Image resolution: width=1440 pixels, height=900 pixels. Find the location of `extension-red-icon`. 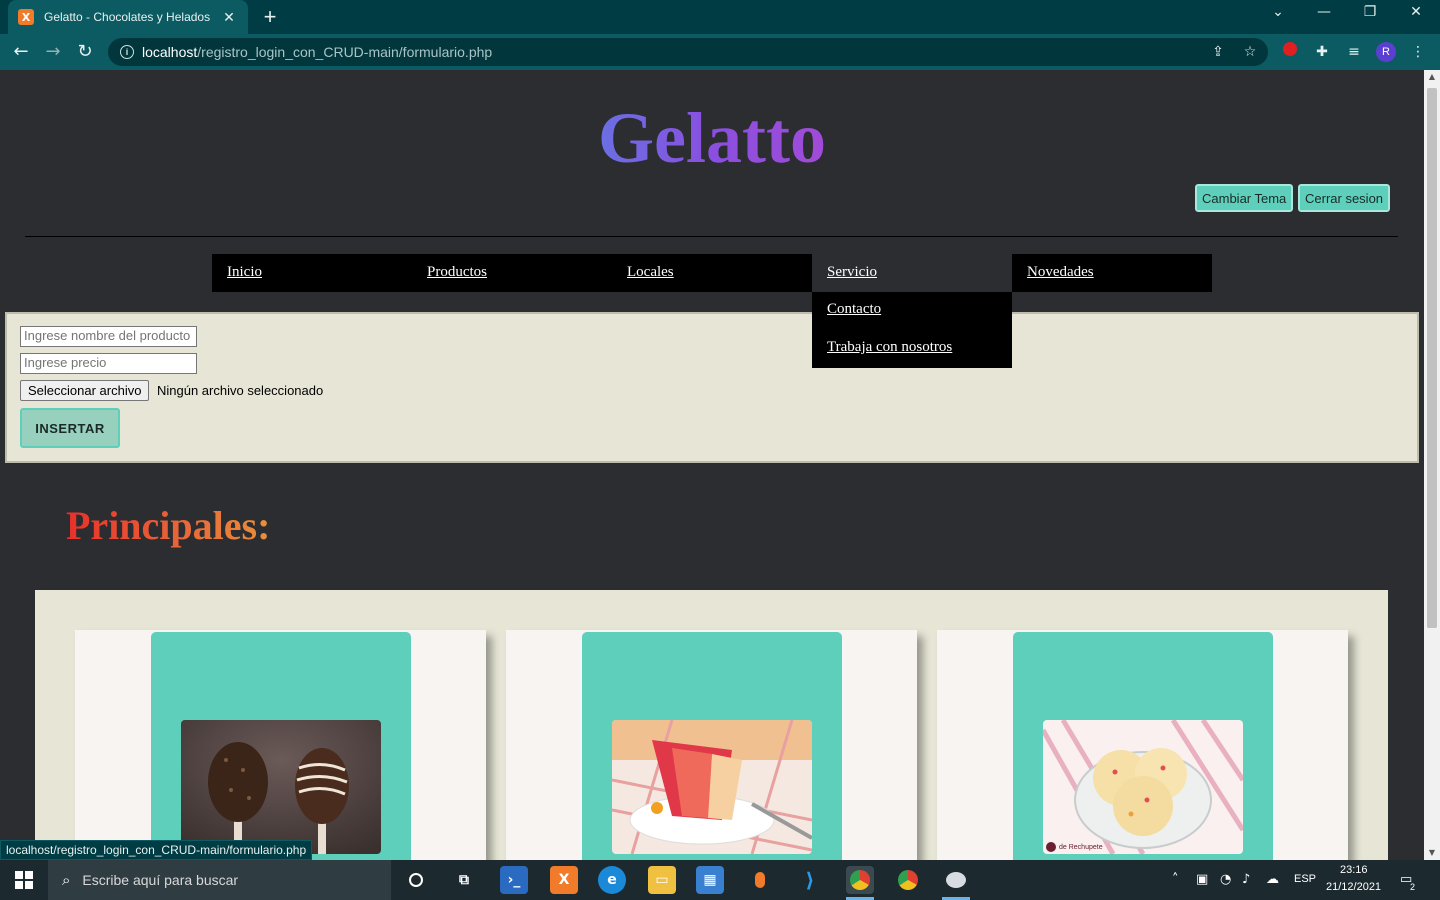

extension-red-icon is located at coordinates (1290, 52).